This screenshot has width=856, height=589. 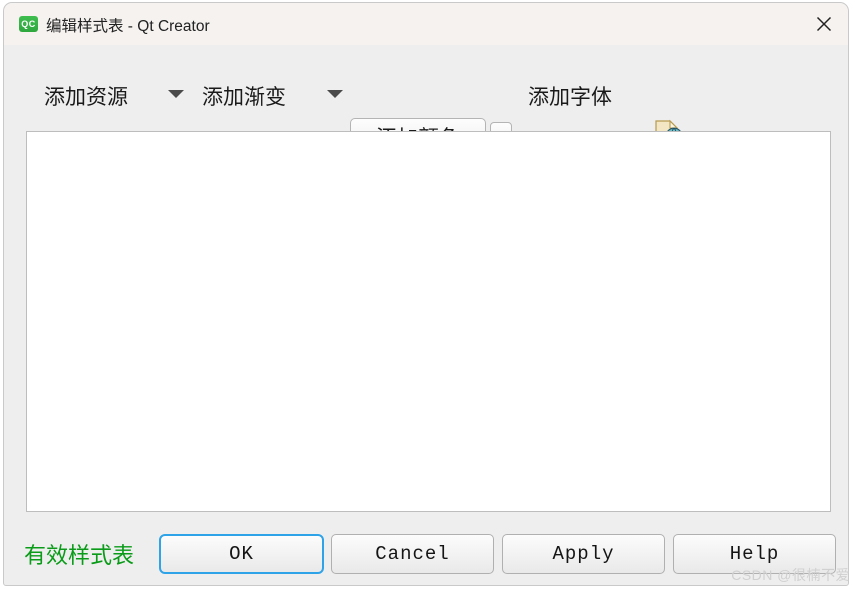 I want to click on close-window-button, so click(x=824, y=24).